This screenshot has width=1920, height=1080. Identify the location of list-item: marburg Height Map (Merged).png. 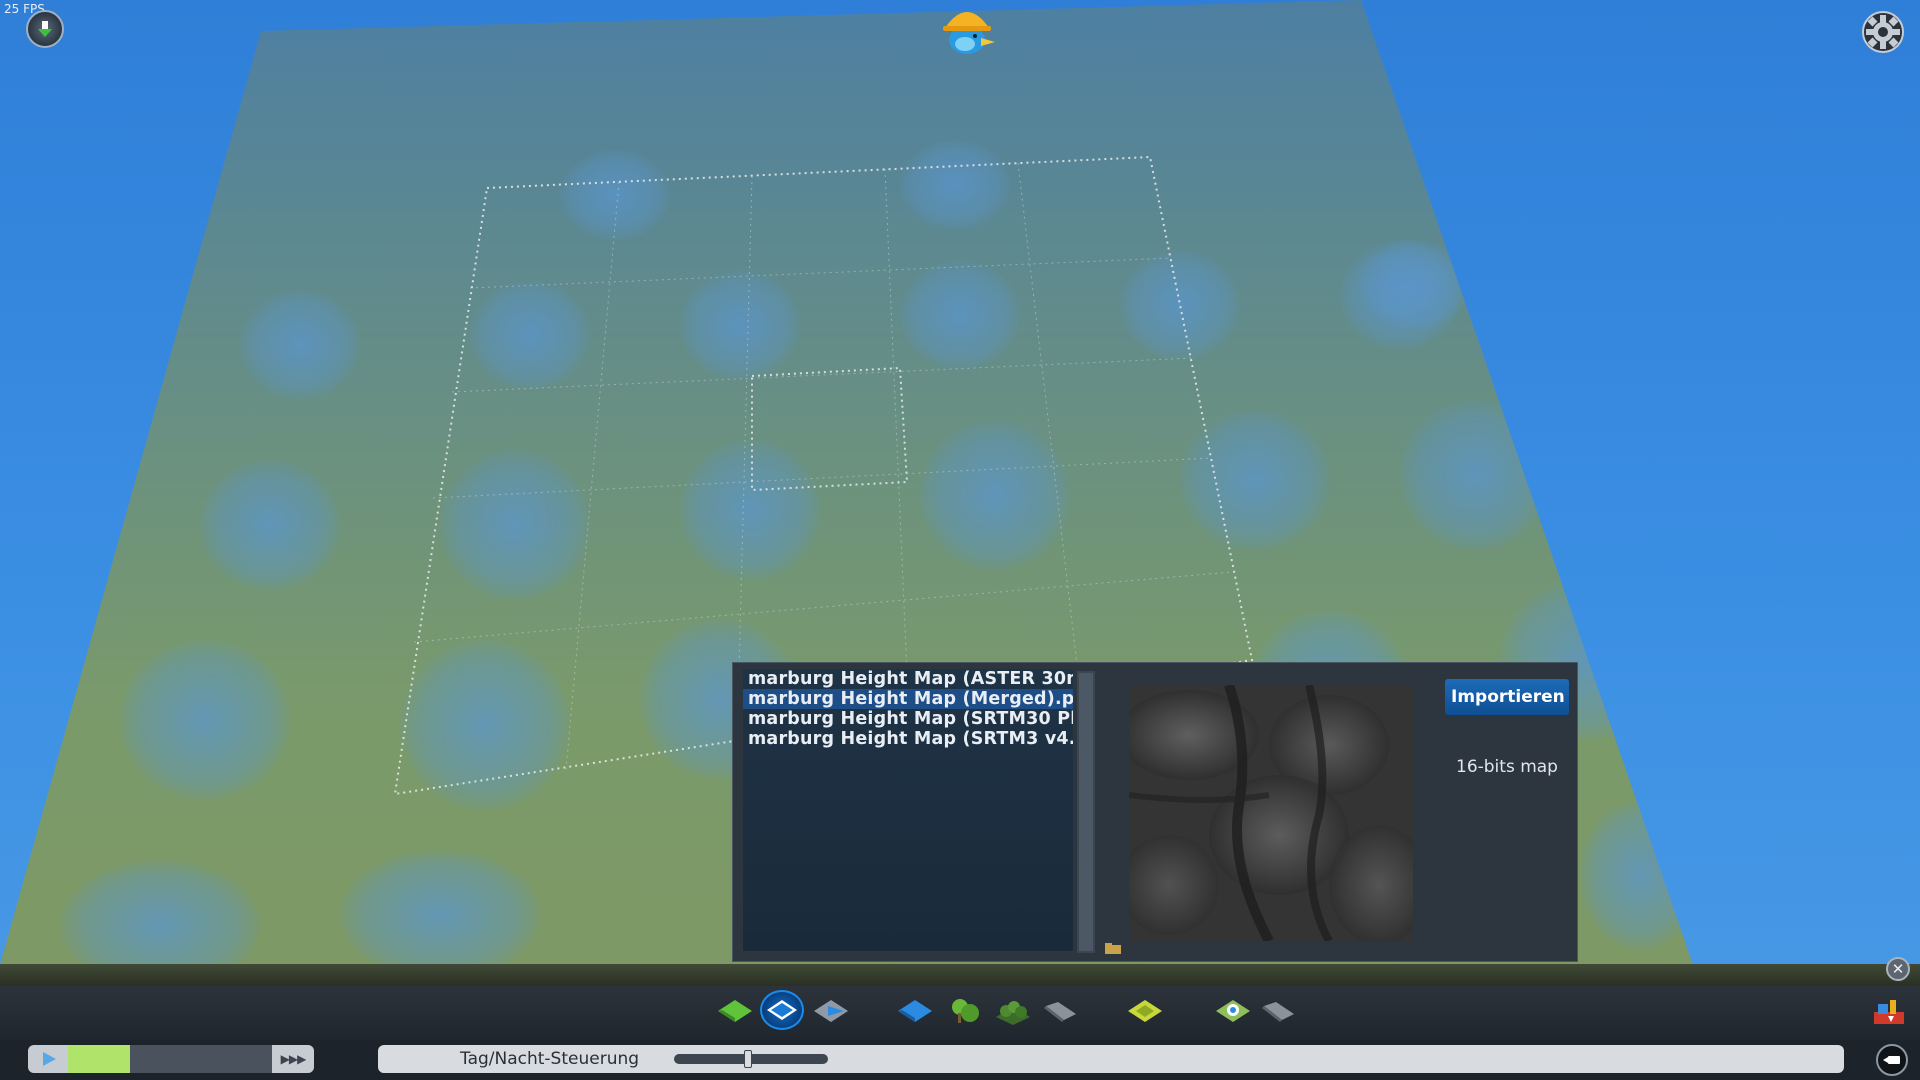
(908, 699).